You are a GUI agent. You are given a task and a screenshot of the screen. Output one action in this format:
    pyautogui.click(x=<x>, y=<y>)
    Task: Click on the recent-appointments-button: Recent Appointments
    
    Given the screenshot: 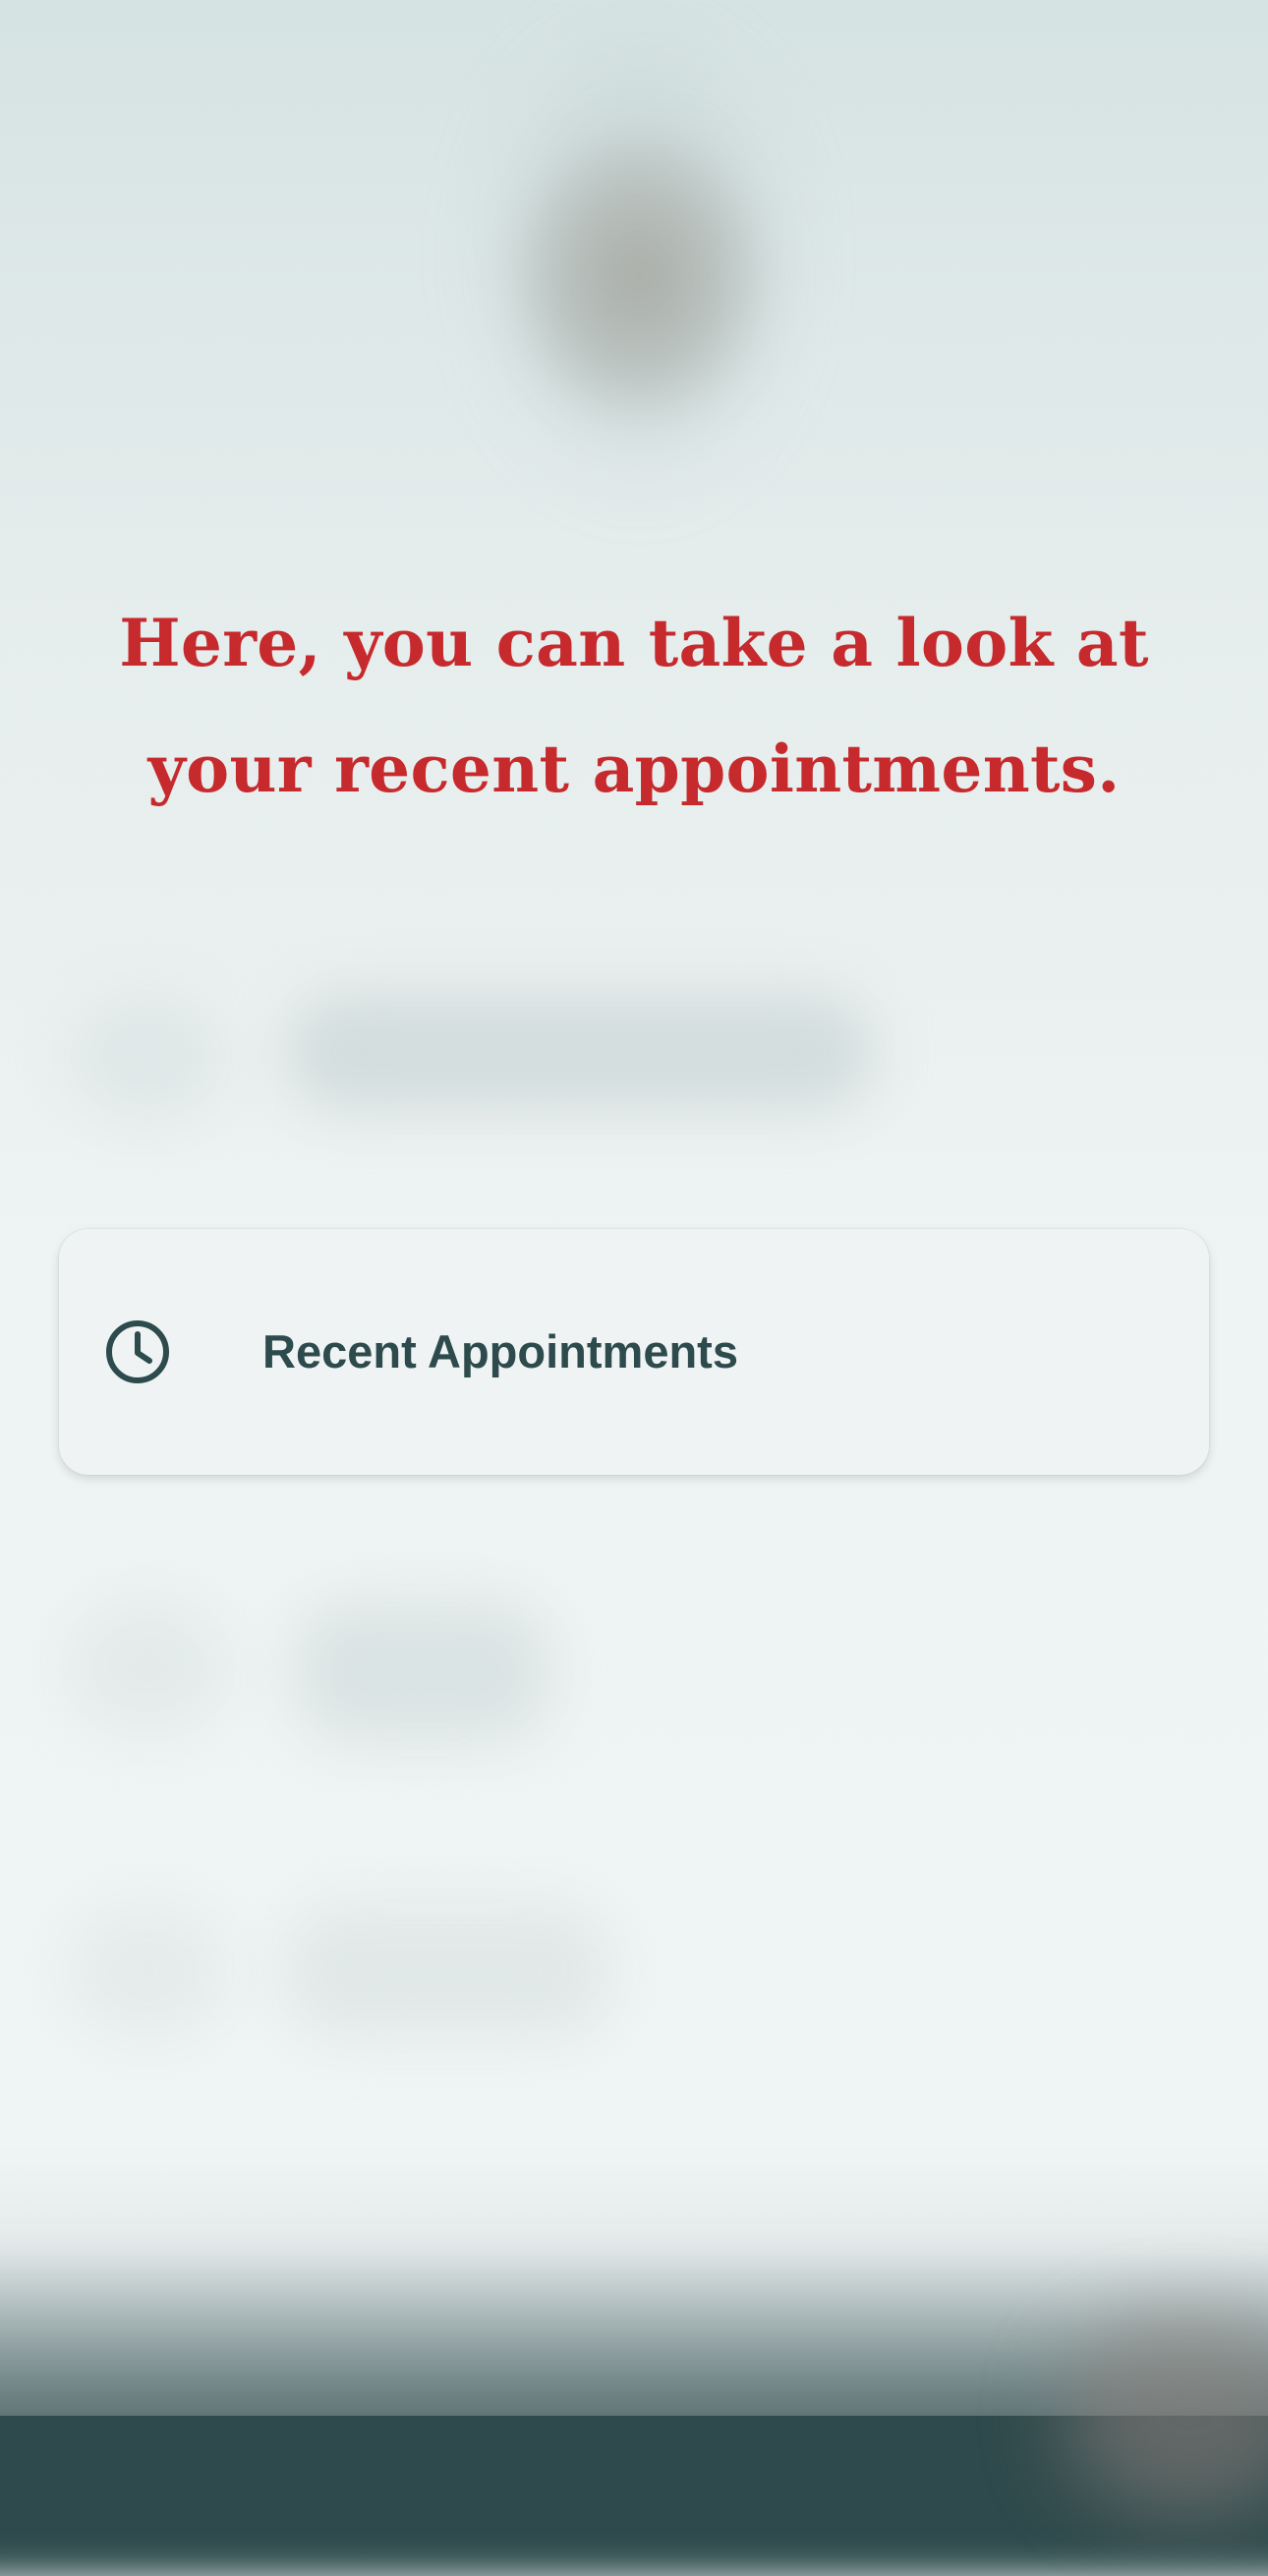 What is the action you would take?
    pyautogui.click(x=634, y=1352)
    